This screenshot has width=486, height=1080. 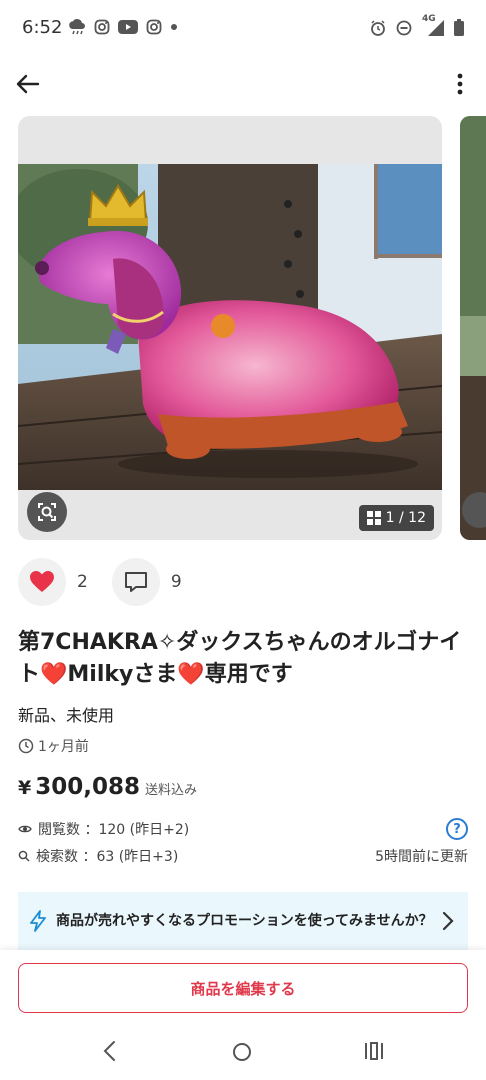 I want to click on view-stat: 閲覧数 ：120 (昨日+2), so click(x=103, y=829).